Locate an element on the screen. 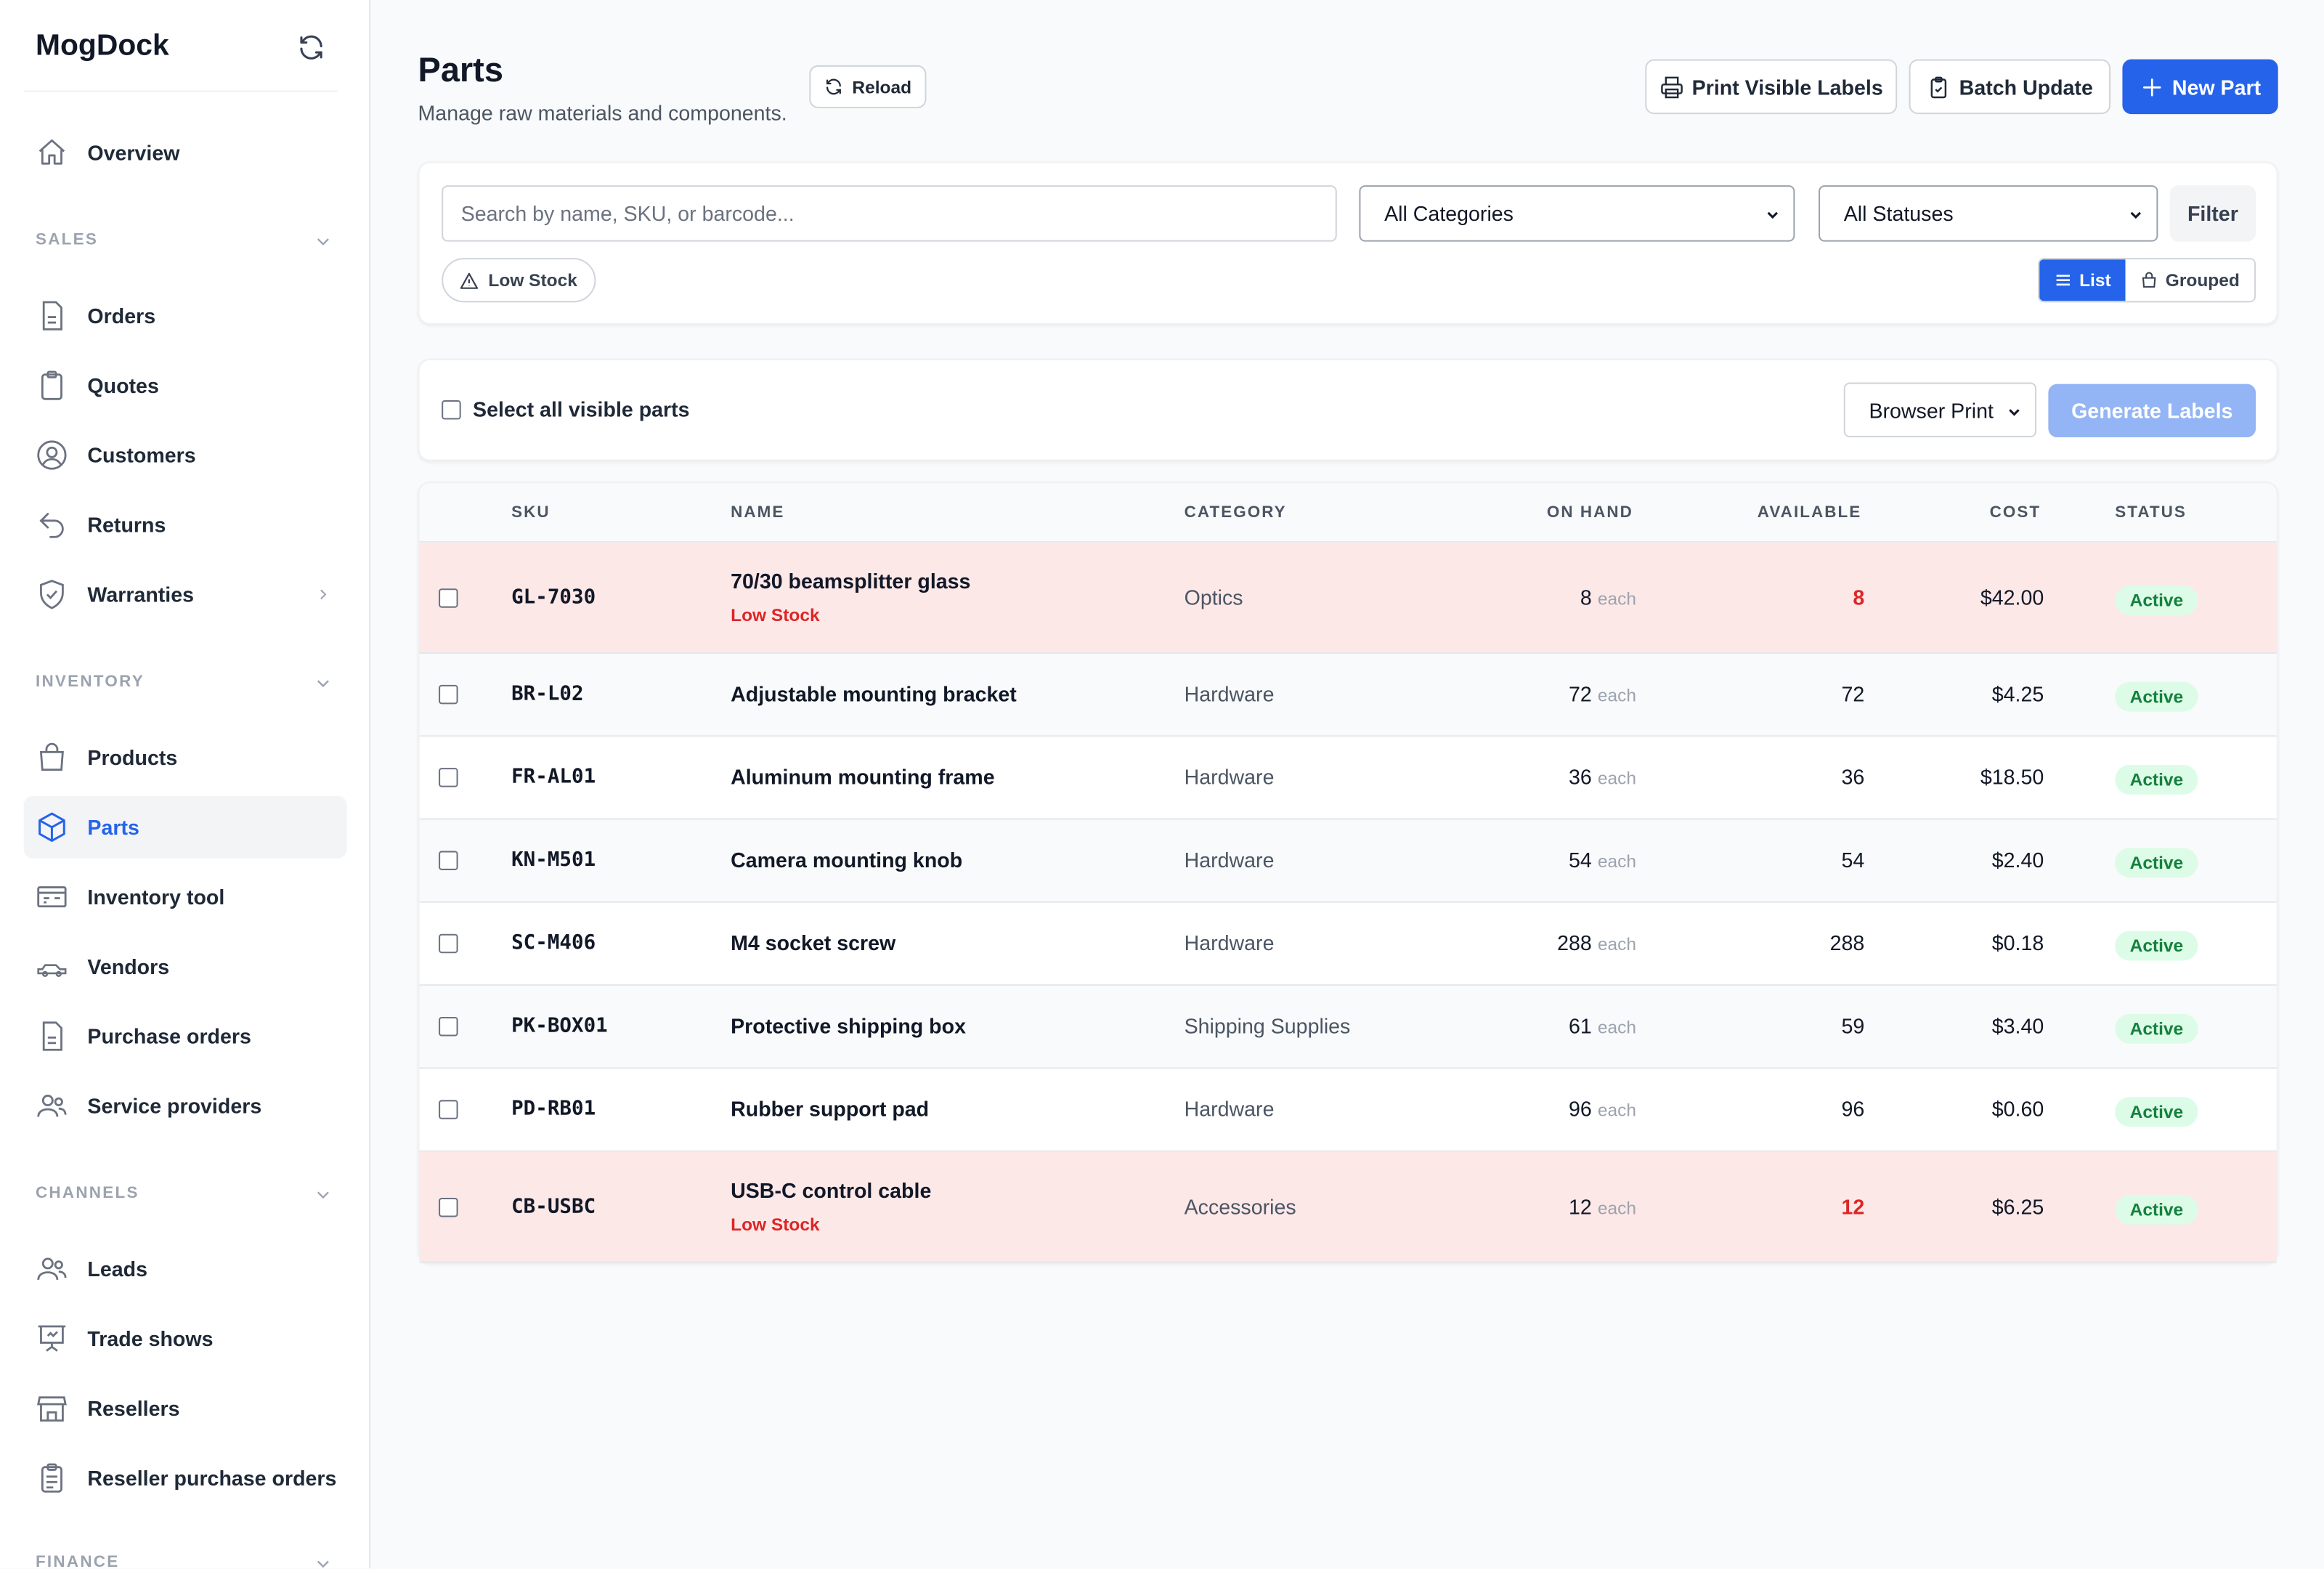 The width and height of the screenshot is (2324, 1569). sidebar-item-vendors: Vendors is located at coordinates (185, 967).